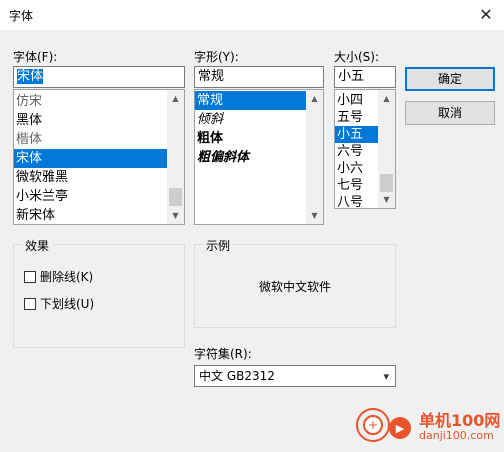  I want to click on list-item: 新宋体, so click(99, 215).